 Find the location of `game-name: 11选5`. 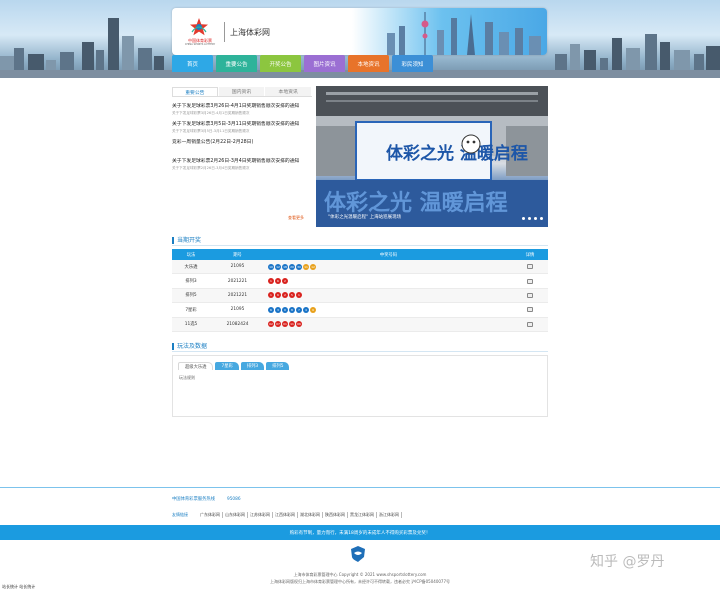

game-name: 11选5 is located at coordinates (191, 325).